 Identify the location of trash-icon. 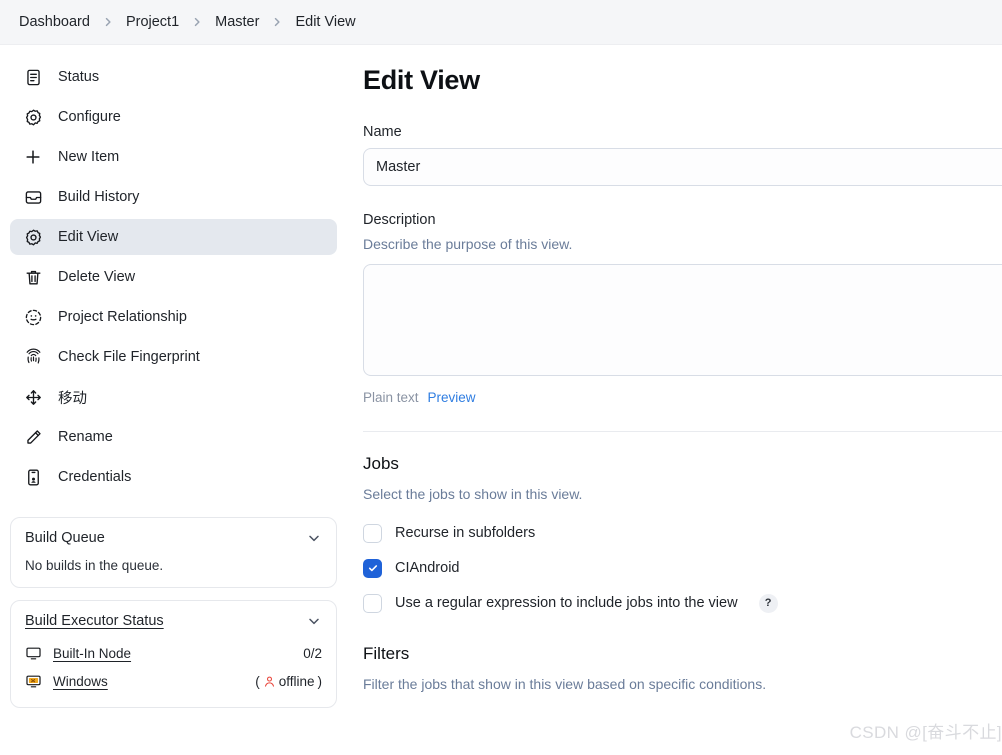
(33, 277).